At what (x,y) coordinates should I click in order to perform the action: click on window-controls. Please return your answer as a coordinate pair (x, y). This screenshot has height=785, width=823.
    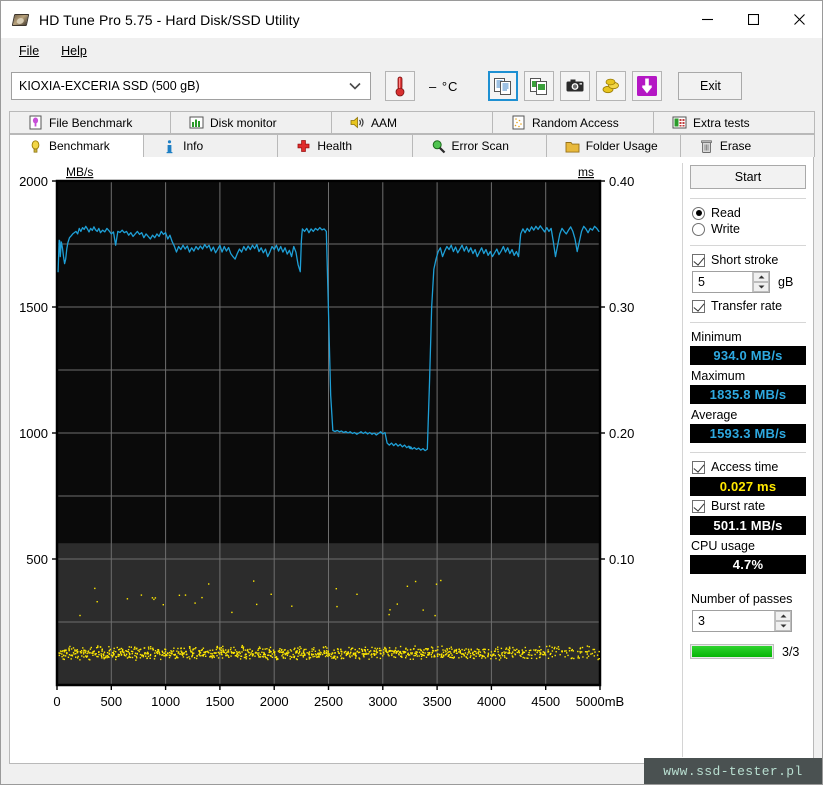
    Looking at the image, I should click on (753, 20).